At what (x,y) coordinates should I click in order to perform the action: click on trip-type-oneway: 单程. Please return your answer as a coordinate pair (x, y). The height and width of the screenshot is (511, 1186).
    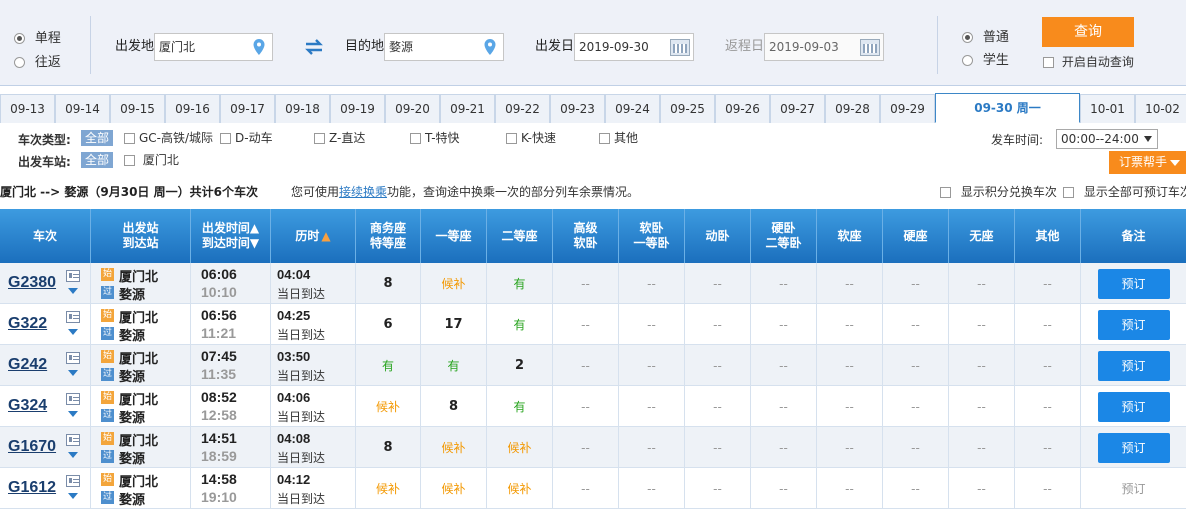
    Looking at the image, I should click on (37, 36).